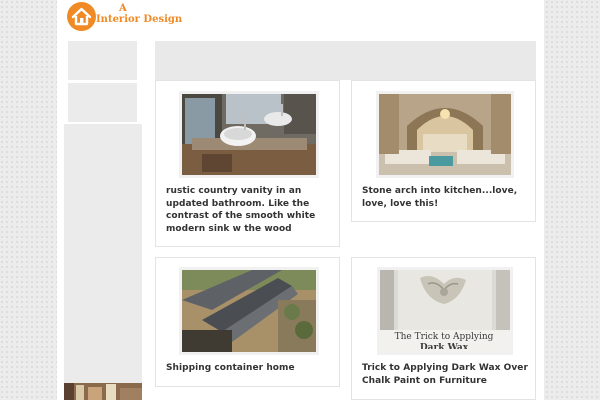  Describe the element at coordinates (249, 311) in the screenshot. I see `pin-image-shipping-container` at that location.